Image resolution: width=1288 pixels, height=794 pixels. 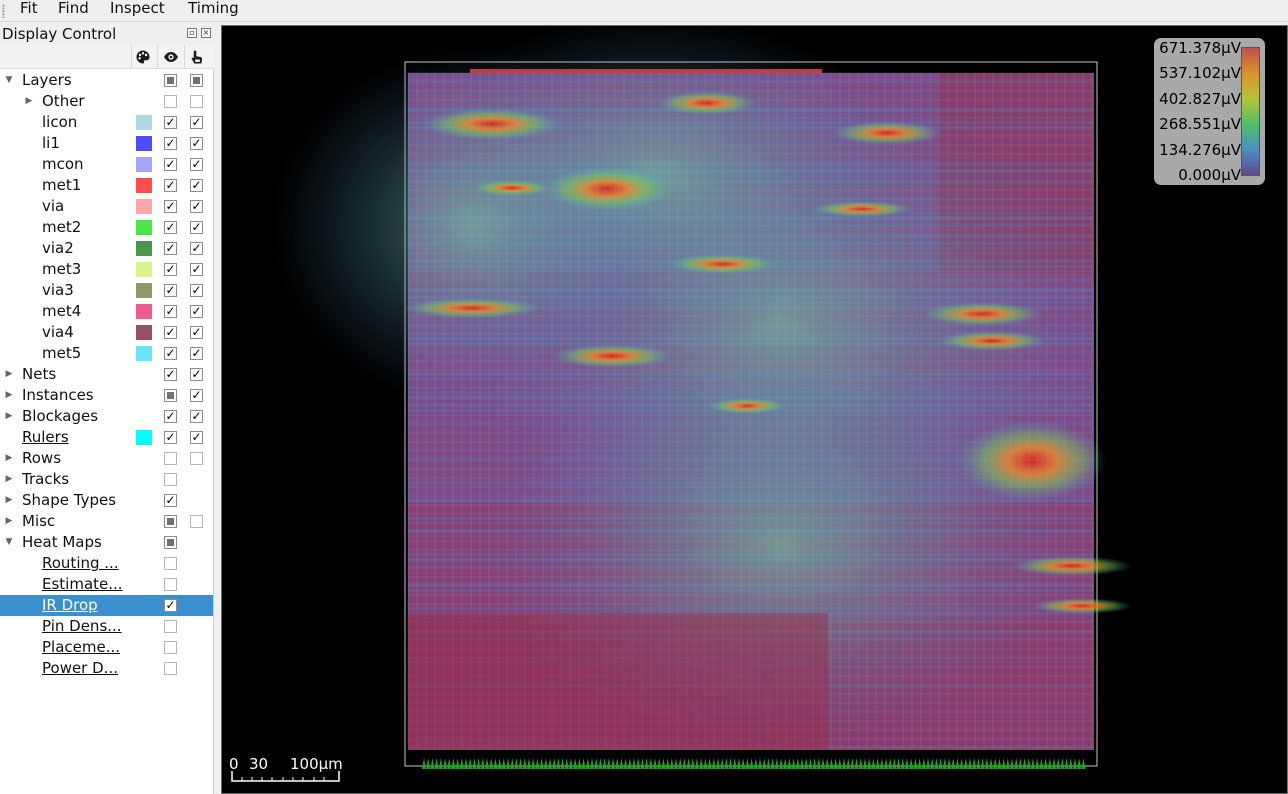 What do you see at coordinates (106, 80) in the screenshot?
I see `tree-row-layers: ▼ Layers` at bounding box center [106, 80].